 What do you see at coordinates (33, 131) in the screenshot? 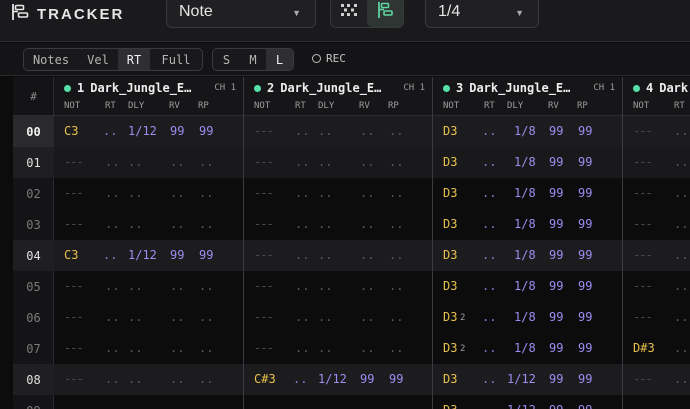
I see `row-number: 00` at bounding box center [33, 131].